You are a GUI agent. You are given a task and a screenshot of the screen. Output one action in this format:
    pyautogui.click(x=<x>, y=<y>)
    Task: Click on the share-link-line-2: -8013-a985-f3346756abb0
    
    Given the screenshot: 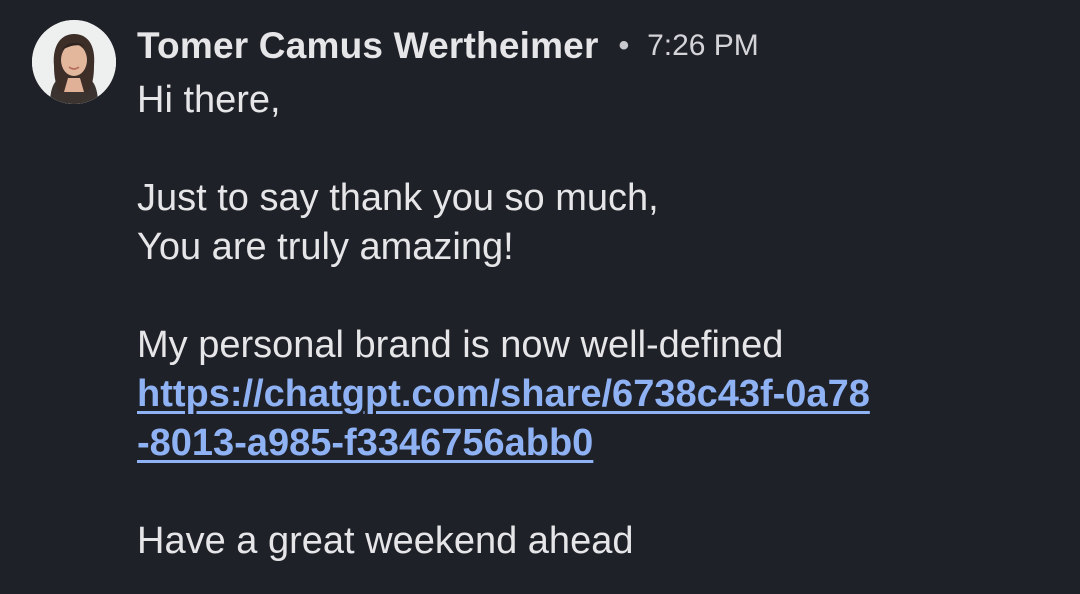 What is the action you would take?
    pyautogui.click(x=587, y=443)
    